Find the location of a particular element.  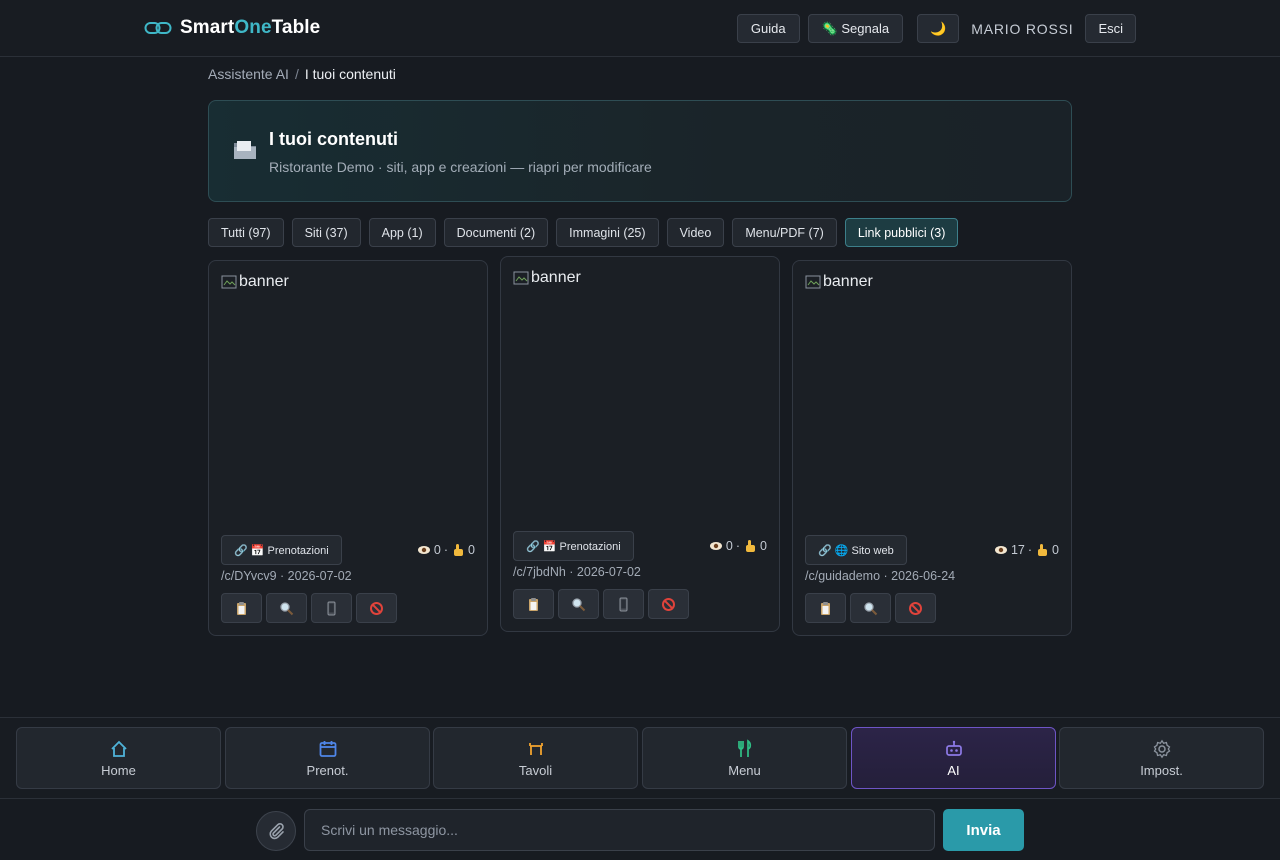

nav-tables: Tavoli is located at coordinates (535, 758).